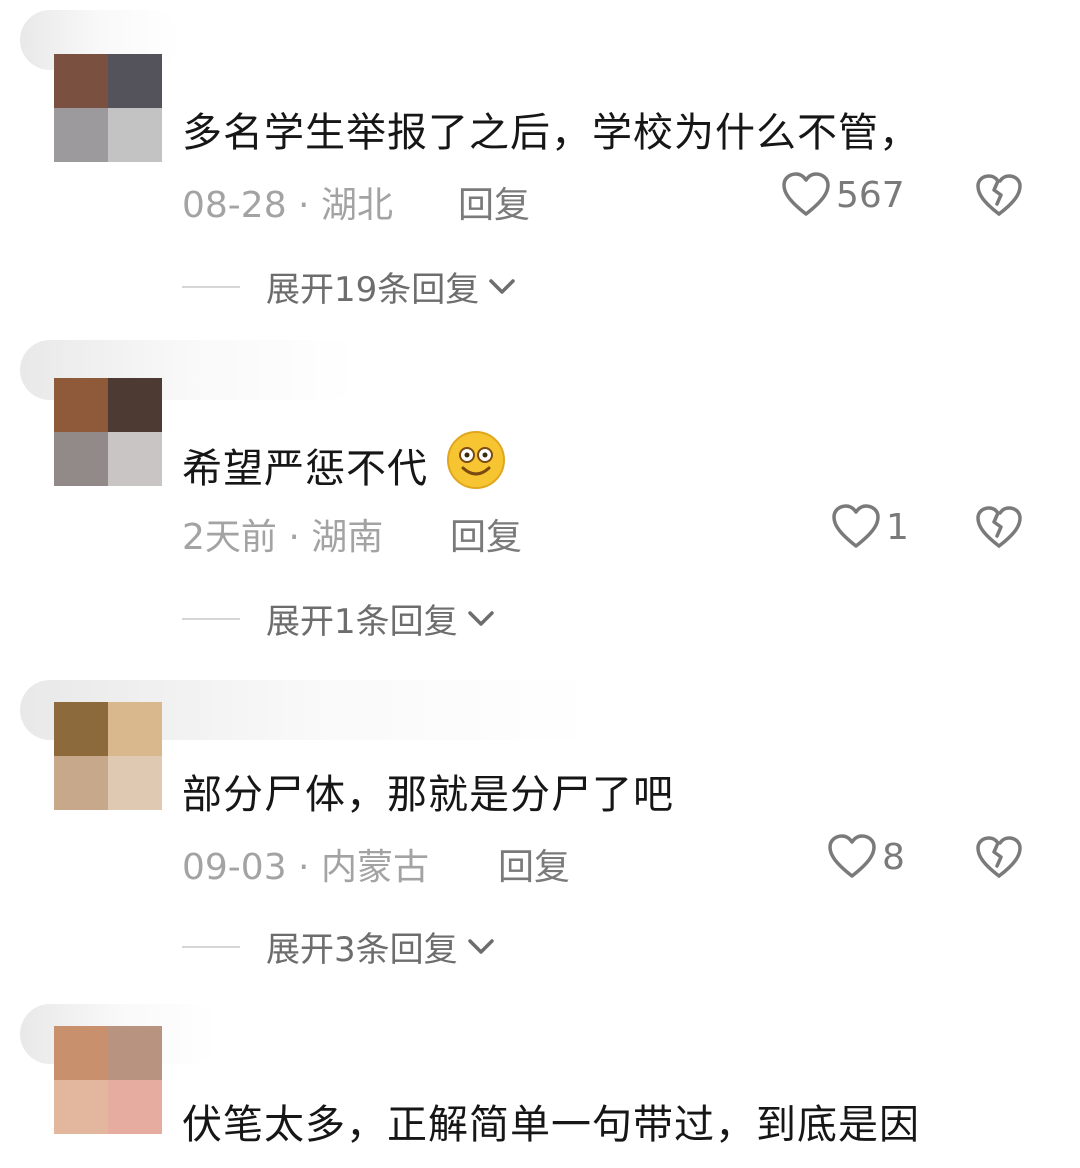 The height and width of the screenshot is (1168, 1080). What do you see at coordinates (362, 950) in the screenshot?
I see `expand-replies-label: 展开3条回复` at bounding box center [362, 950].